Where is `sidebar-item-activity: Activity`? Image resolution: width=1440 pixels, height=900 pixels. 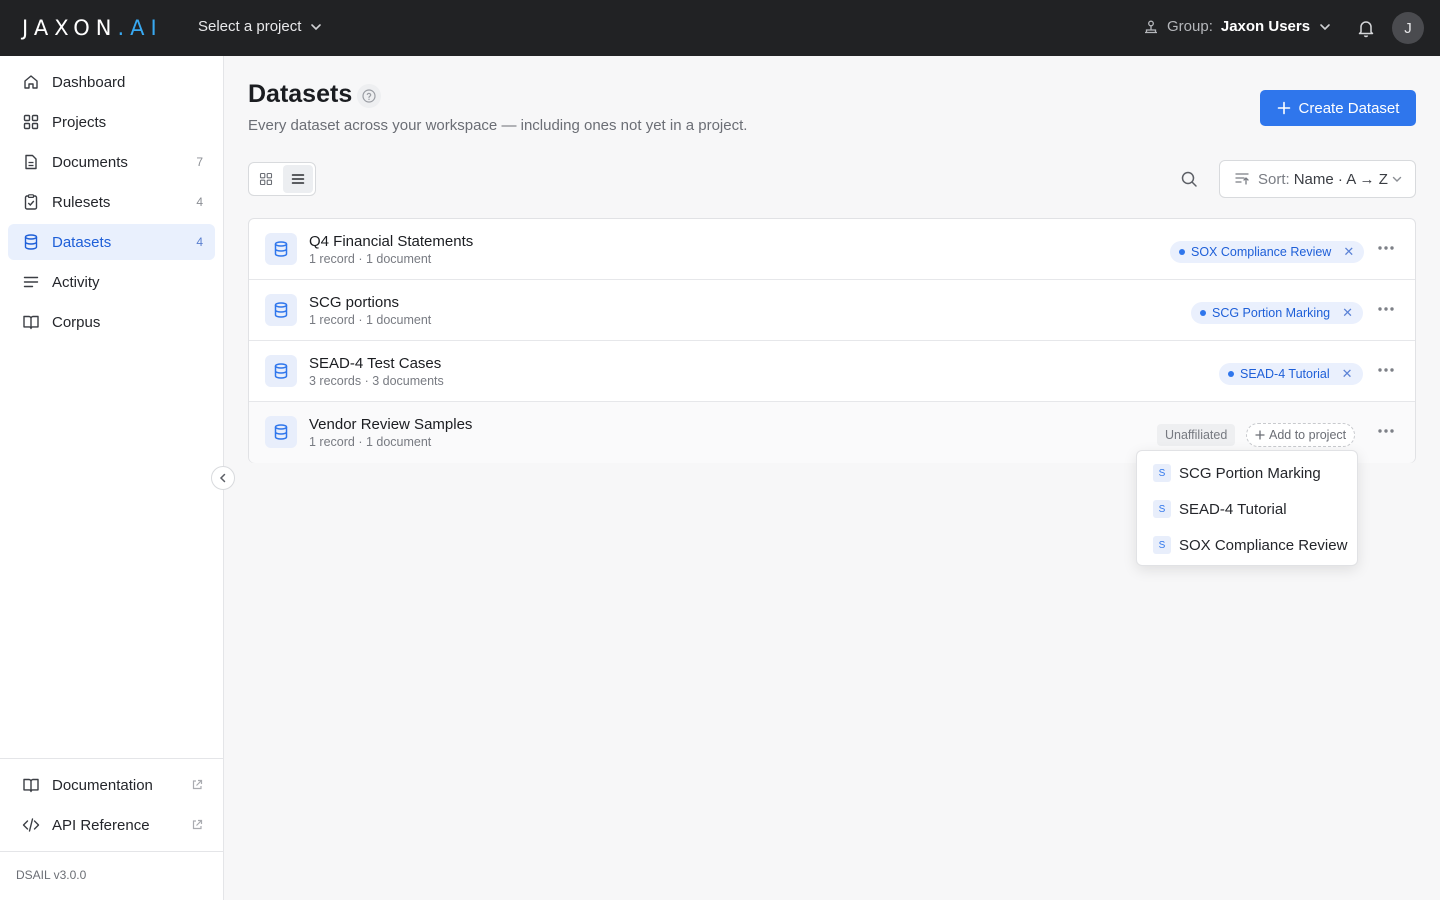 sidebar-item-activity: Activity is located at coordinates (111, 282).